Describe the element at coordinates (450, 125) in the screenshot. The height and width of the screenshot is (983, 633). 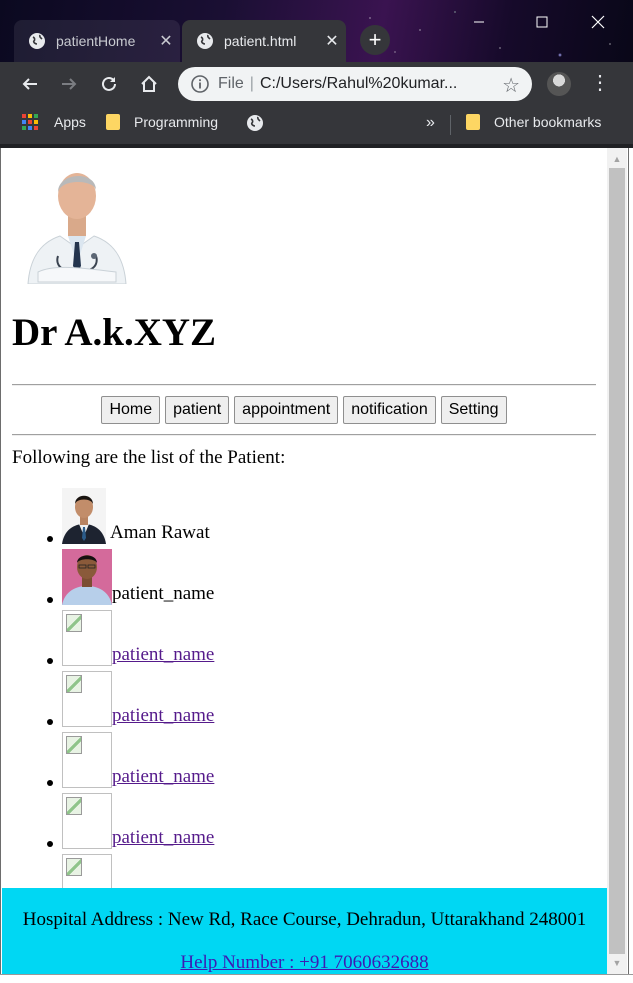
I see `bookmarks-divider` at that location.